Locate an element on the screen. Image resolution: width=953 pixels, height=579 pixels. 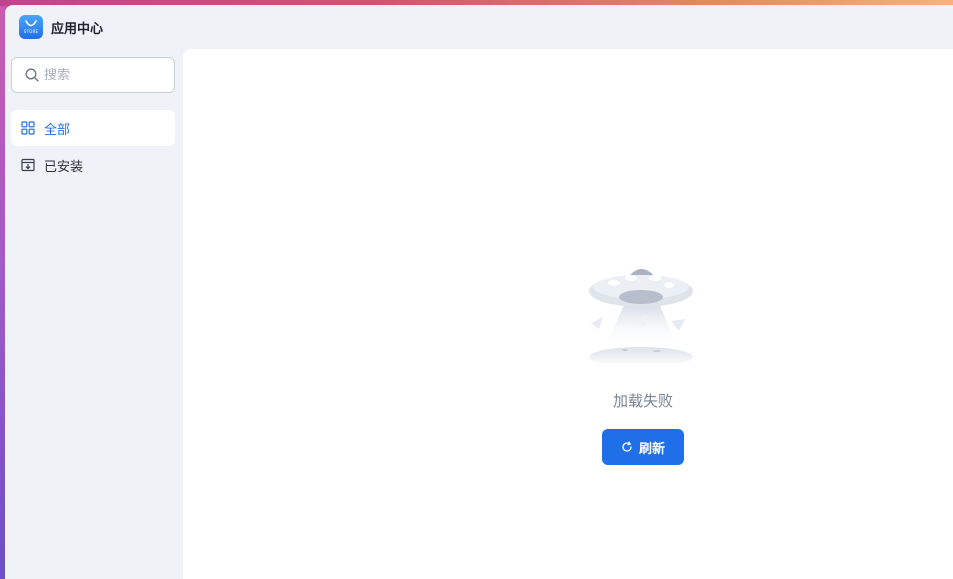
installed-box-icon is located at coordinates (28, 165).